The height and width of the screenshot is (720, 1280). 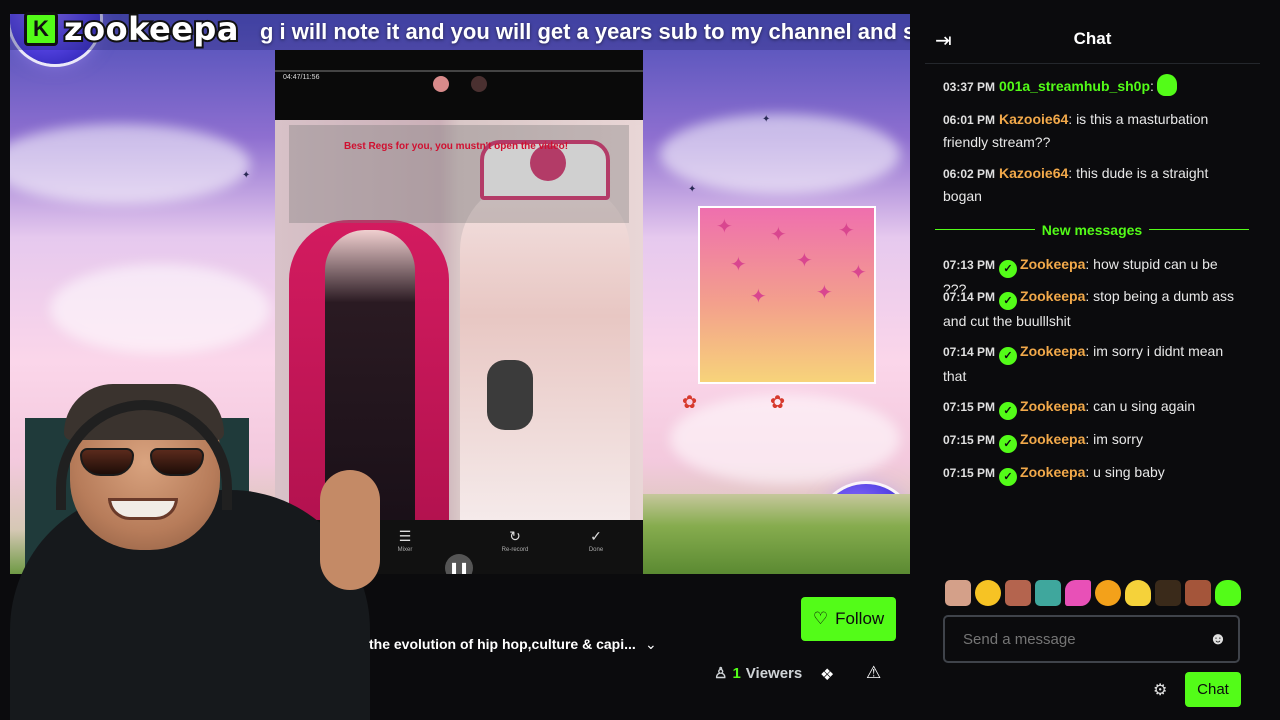 I want to click on logo-wordmark: zookeepa, so click(x=151, y=29).